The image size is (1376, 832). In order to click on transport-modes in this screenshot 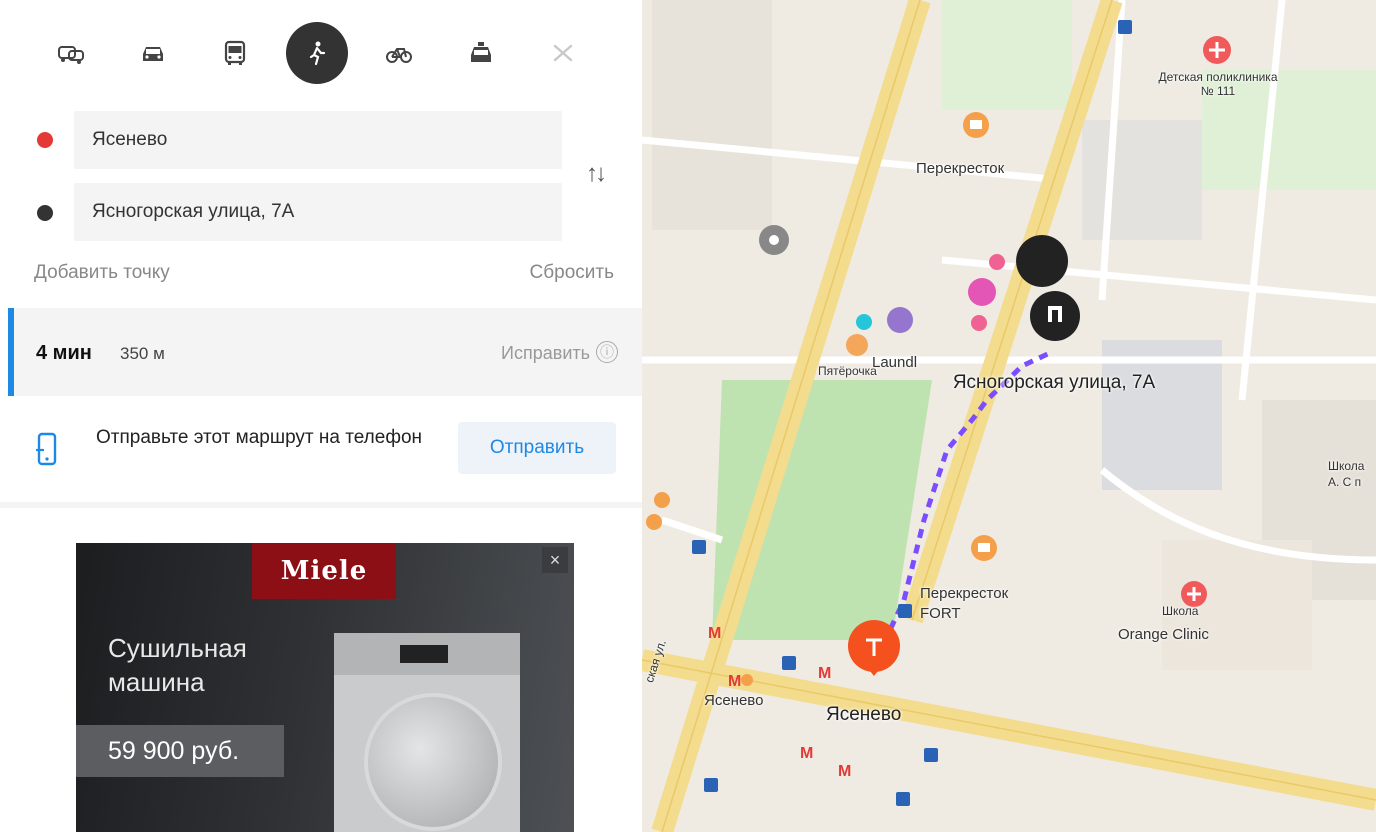, I will do `click(317, 53)`.